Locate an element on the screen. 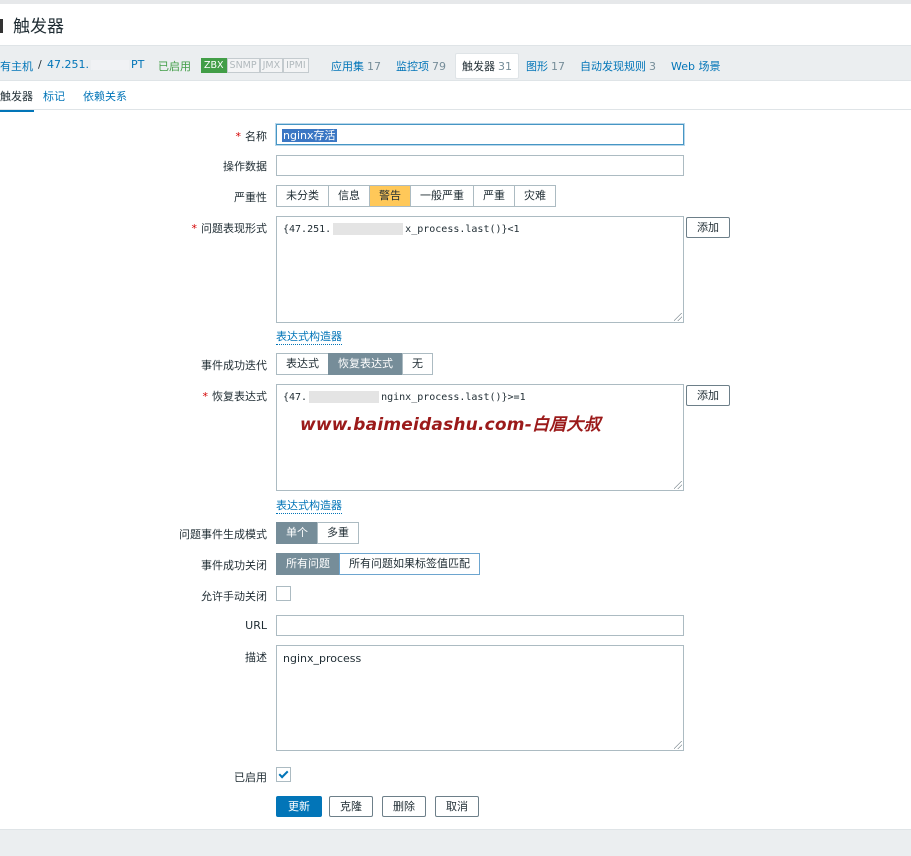 Image resolution: width=911 pixels, height=856 pixels. tab-dependencies: 依赖关系 is located at coordinates (105, 96).